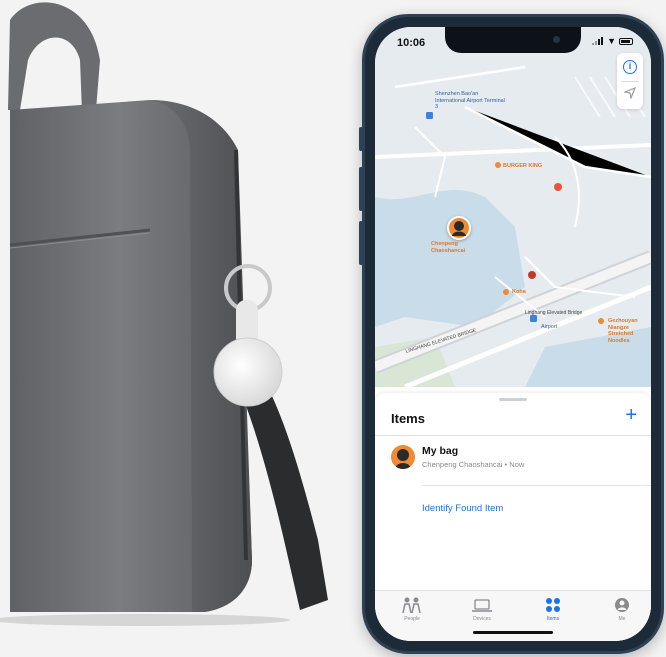 This screenshot has height=657, width=666. Describe the element at coordinates (482, 605) in the screenshot. I see `laptop-icon` at that location.